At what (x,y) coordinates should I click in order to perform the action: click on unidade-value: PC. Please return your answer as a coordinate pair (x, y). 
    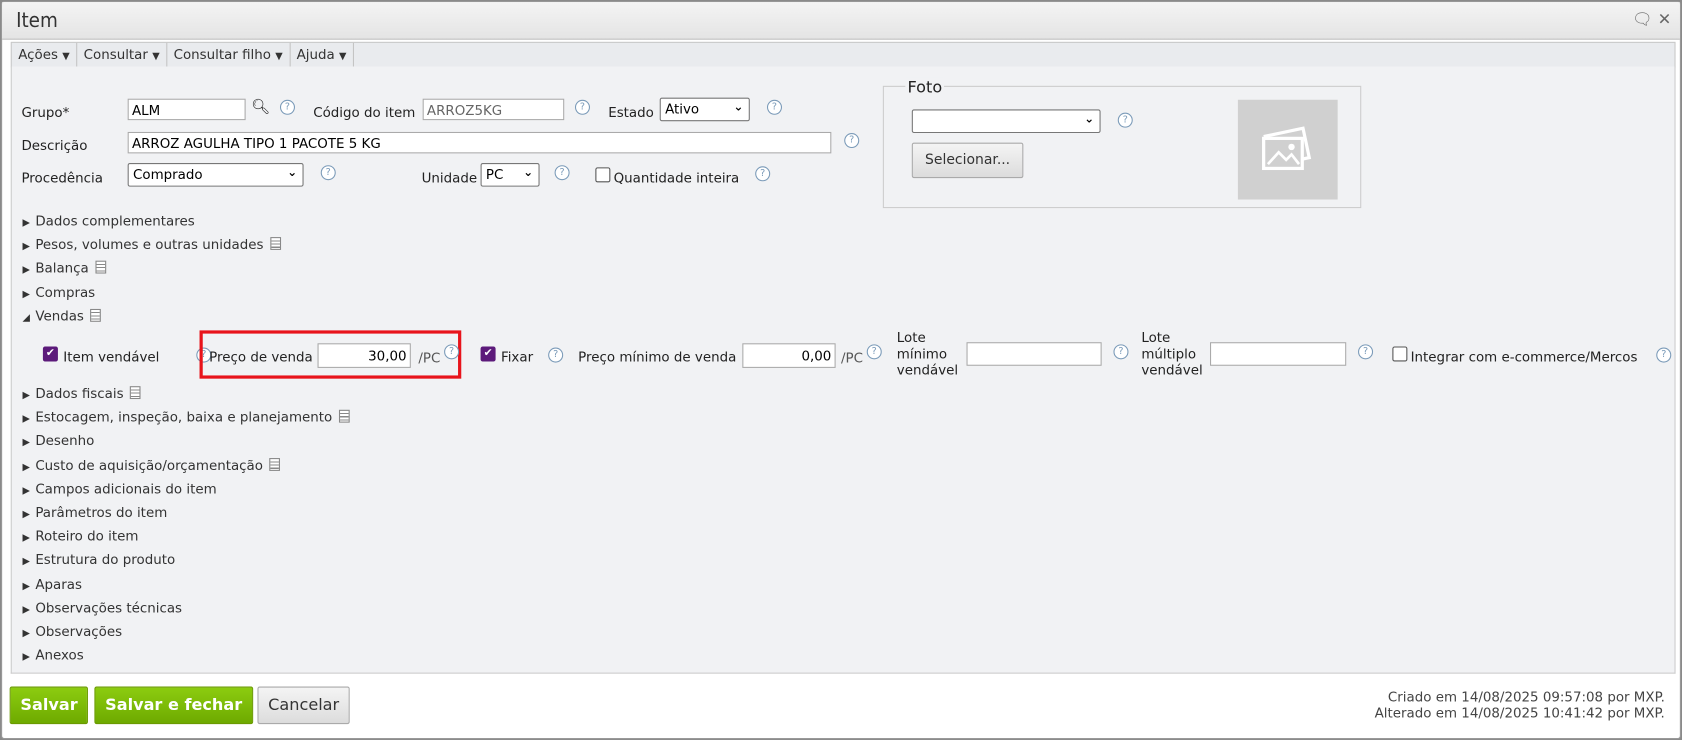
    Looking at the image, I should click on (494, 174).